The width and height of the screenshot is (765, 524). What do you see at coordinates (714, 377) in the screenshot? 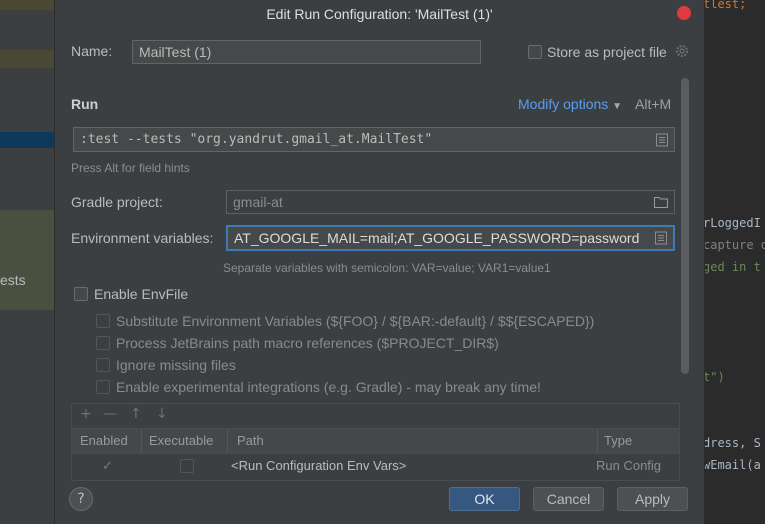
I see `code-line: t")` at bounding box center [714, 377].